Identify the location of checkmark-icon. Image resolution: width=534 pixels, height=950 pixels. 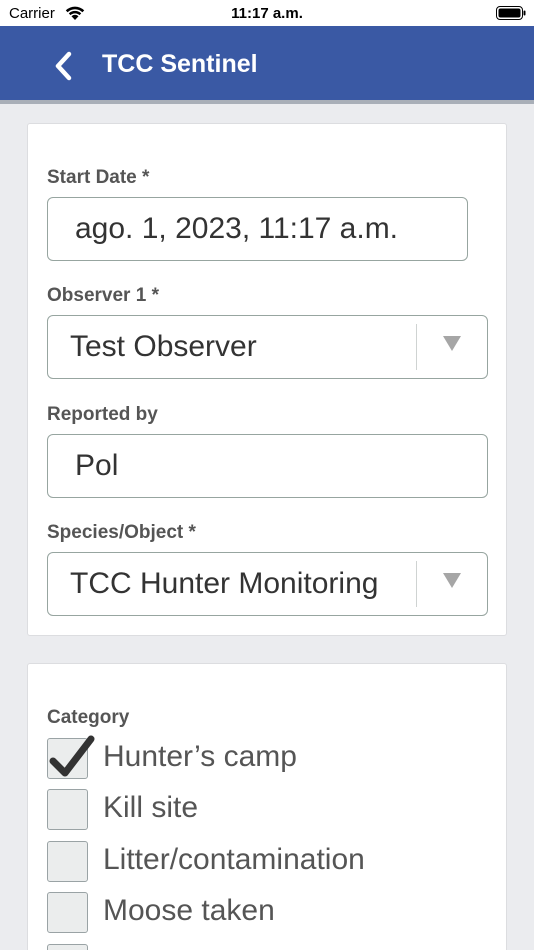
(72, 756).